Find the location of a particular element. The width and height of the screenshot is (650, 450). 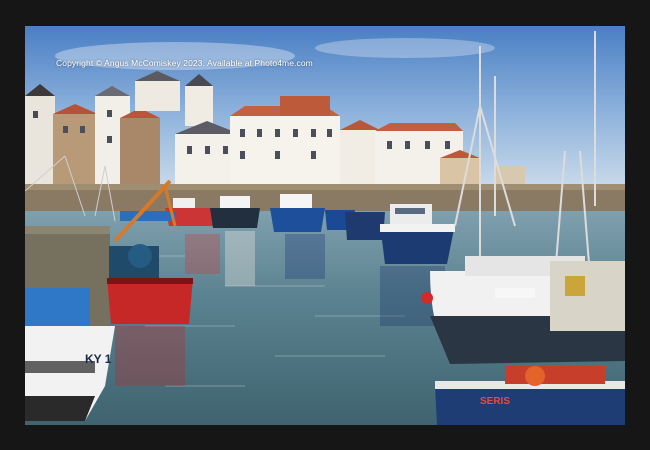

left-boat-registration: KY 1 is located at coordinates (98, 359).